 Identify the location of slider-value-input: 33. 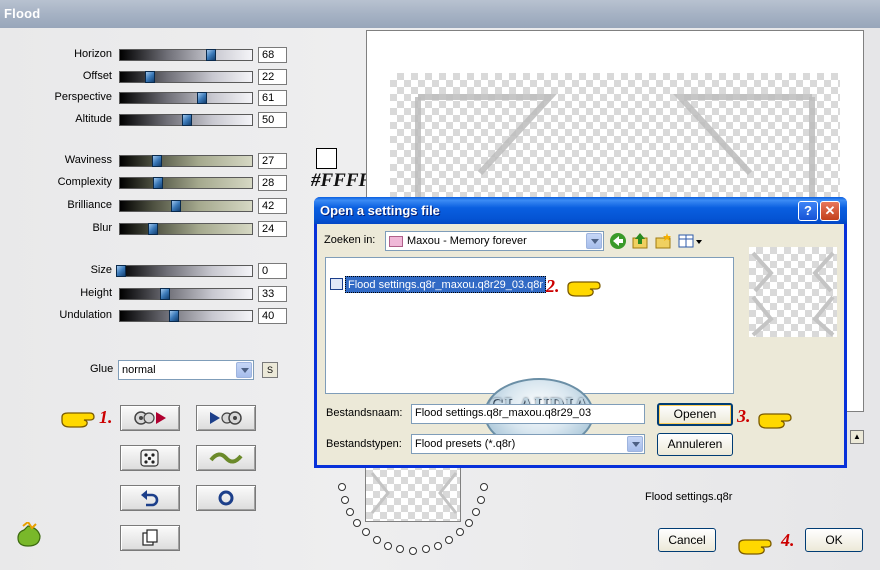
(272, 294).